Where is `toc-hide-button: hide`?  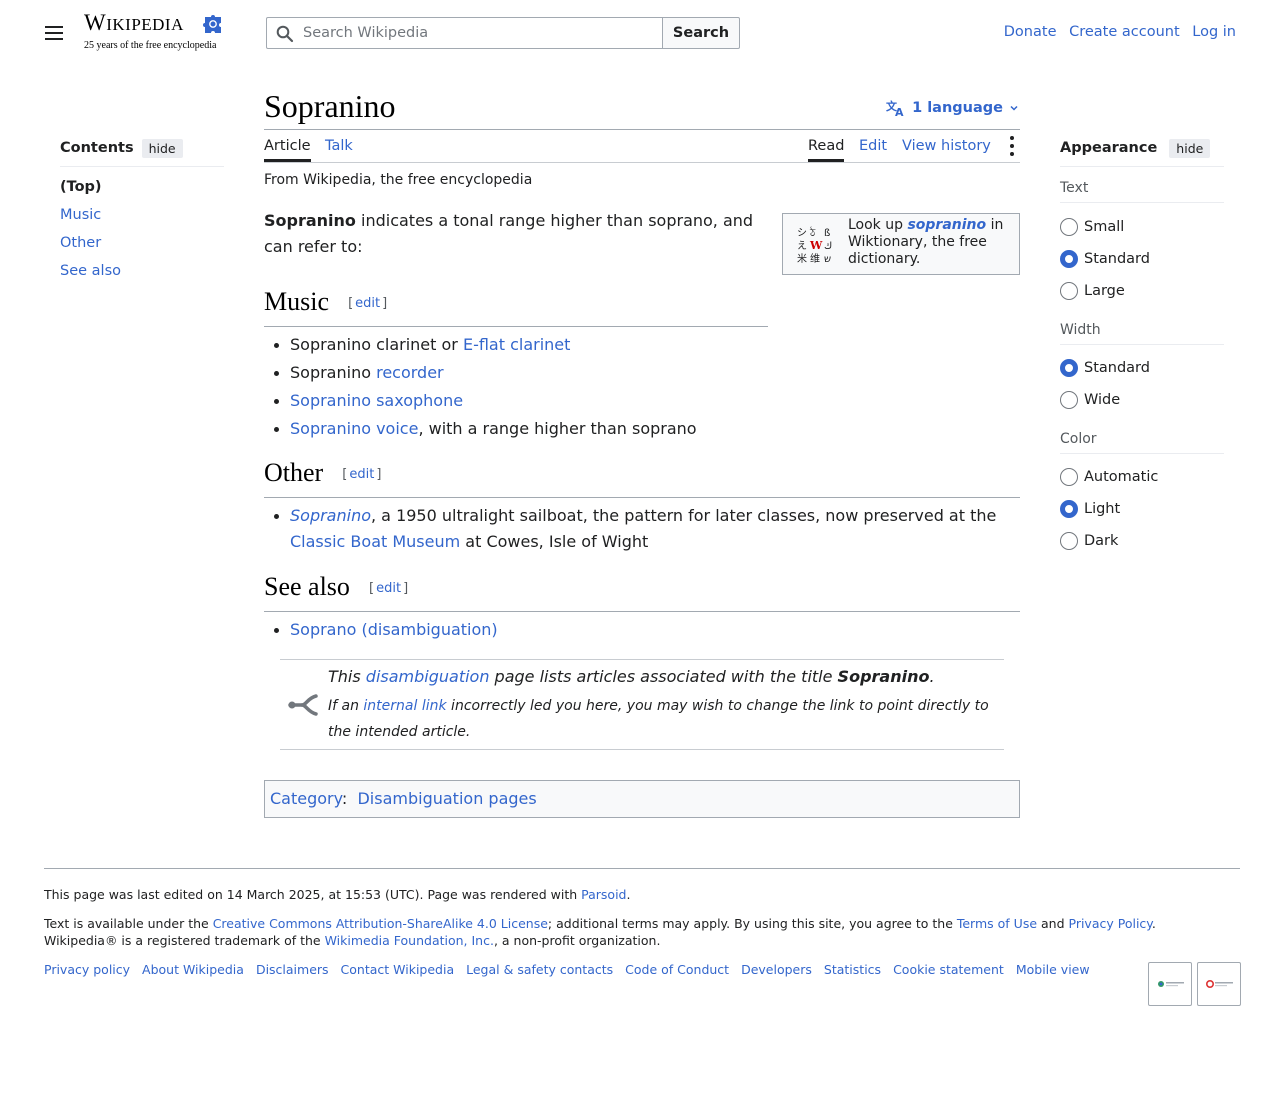 toc-hide-button: hide is located at coordinates (162, 148).